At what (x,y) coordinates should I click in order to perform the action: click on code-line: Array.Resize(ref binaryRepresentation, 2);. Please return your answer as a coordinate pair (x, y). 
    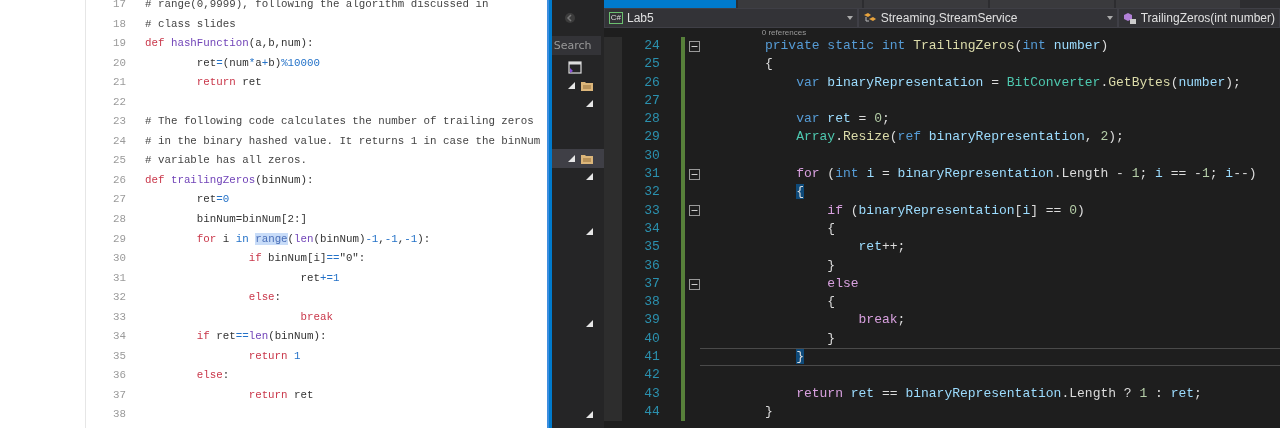
    Looking at the image, I should click on (959, 137).